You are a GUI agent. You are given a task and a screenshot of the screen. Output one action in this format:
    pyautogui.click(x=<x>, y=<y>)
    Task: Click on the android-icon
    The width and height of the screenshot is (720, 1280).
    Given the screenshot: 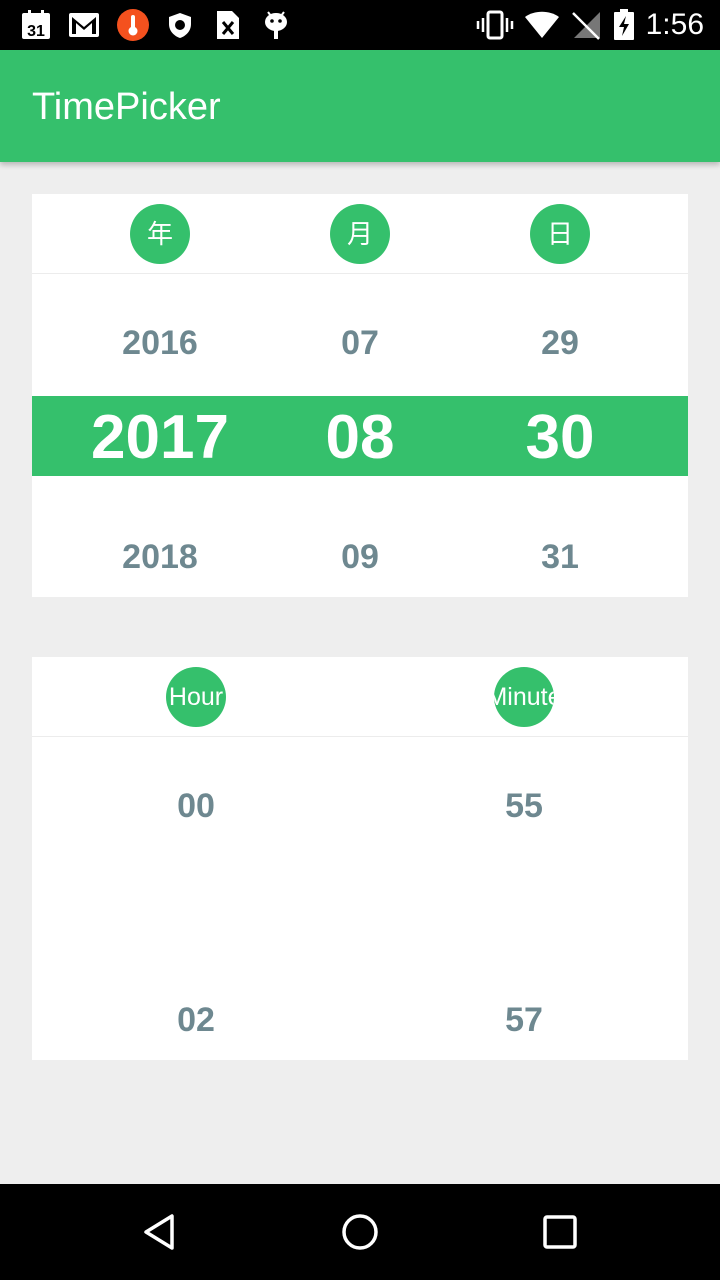 What is the action you would take?
    pyautogui.click(x=276, y=25)
    